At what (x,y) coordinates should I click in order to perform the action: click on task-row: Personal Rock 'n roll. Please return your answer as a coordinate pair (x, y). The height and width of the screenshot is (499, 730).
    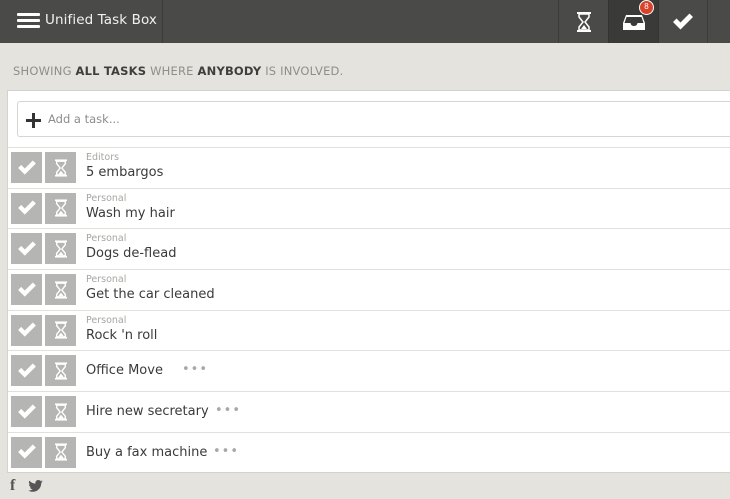
    Looking at the image, I should click on (369, 330).